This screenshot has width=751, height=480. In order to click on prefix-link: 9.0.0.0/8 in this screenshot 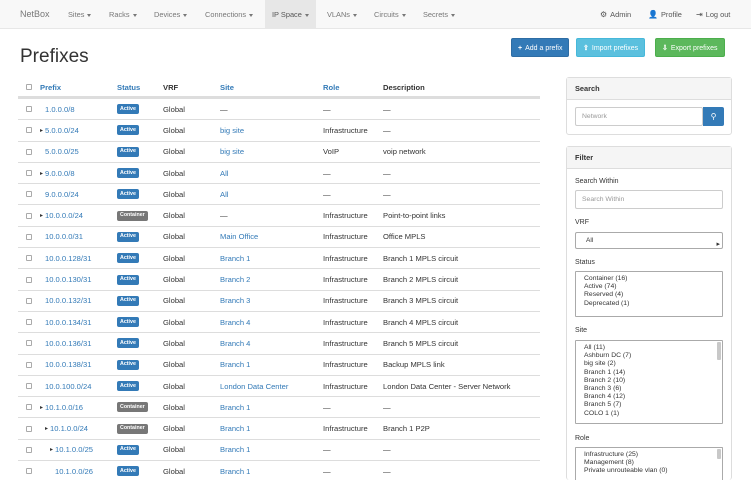, I will do `click(60, 173)`.